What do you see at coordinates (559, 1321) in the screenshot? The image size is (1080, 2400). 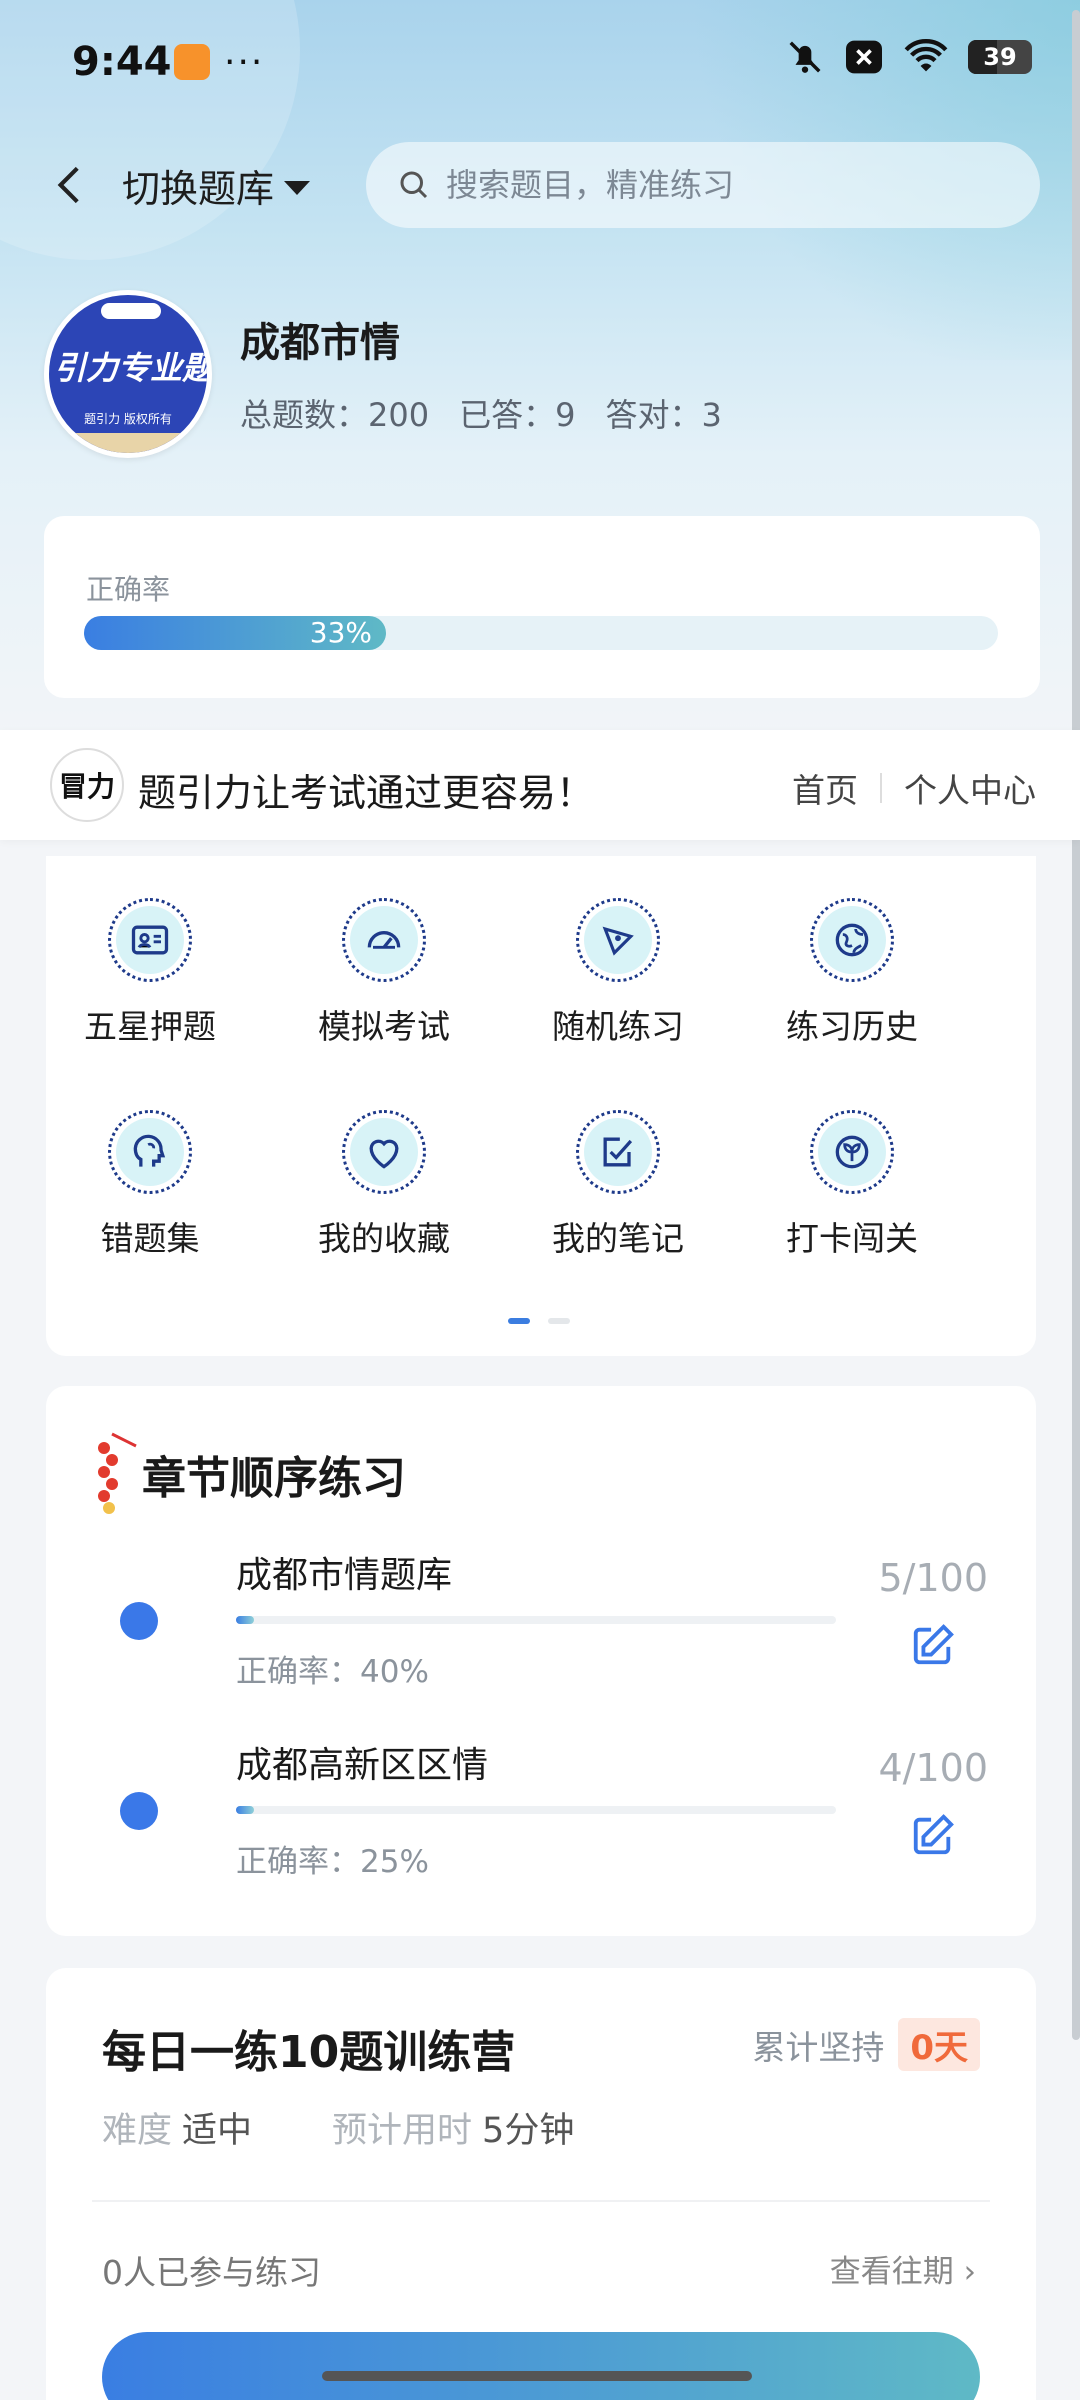 I see `page-dot` at bounding box center [559, 1321].